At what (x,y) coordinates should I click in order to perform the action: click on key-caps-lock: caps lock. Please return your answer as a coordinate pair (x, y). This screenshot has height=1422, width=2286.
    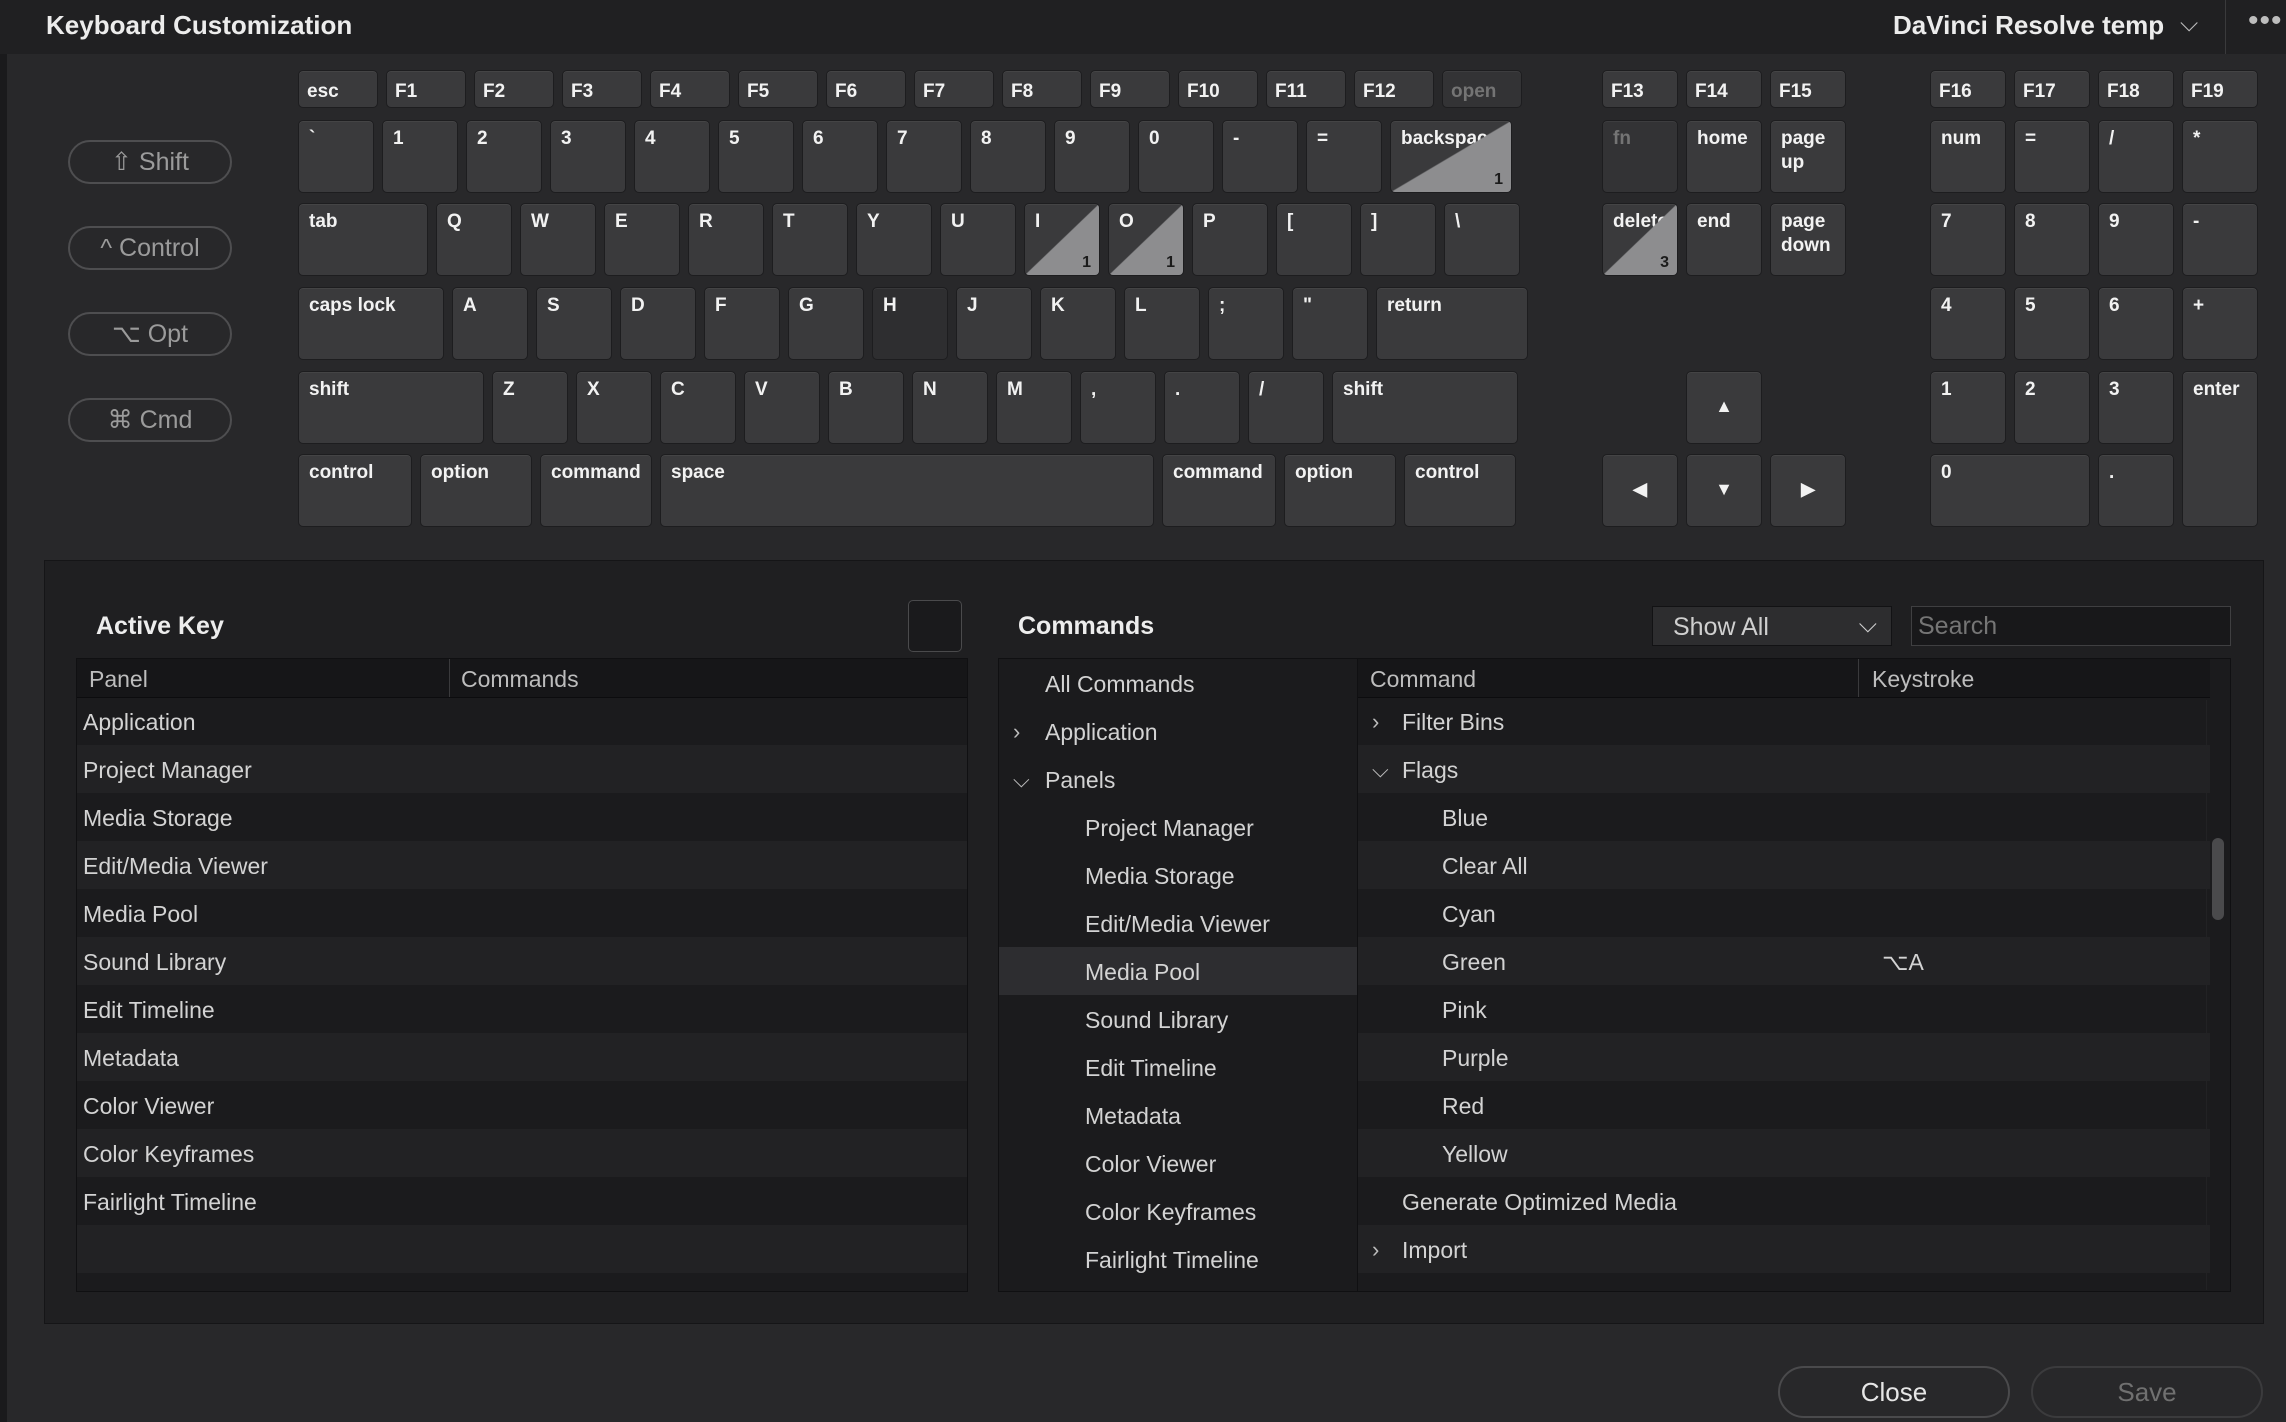
    Looking at the image, I should click on (371, 323).